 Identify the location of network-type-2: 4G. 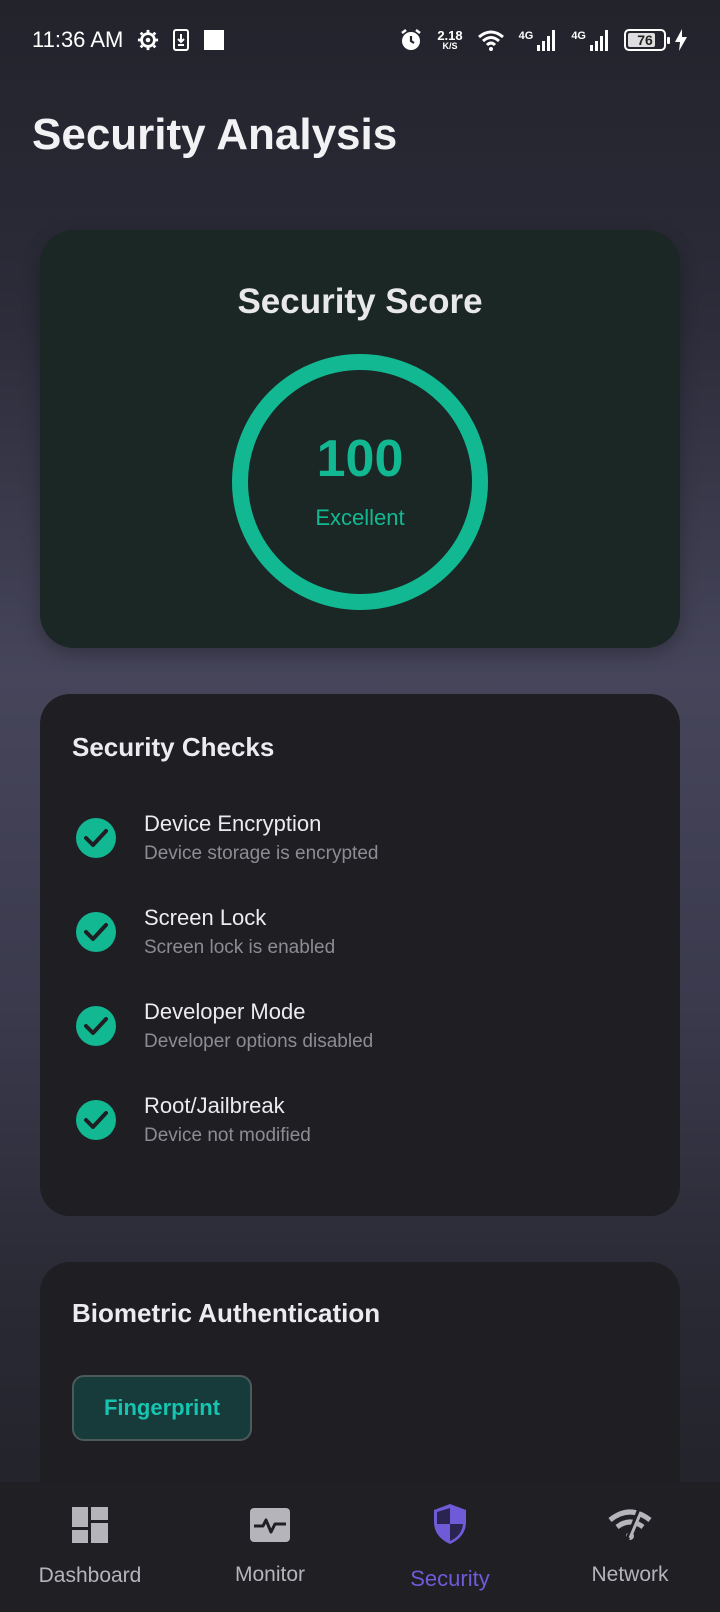
(578, 36).